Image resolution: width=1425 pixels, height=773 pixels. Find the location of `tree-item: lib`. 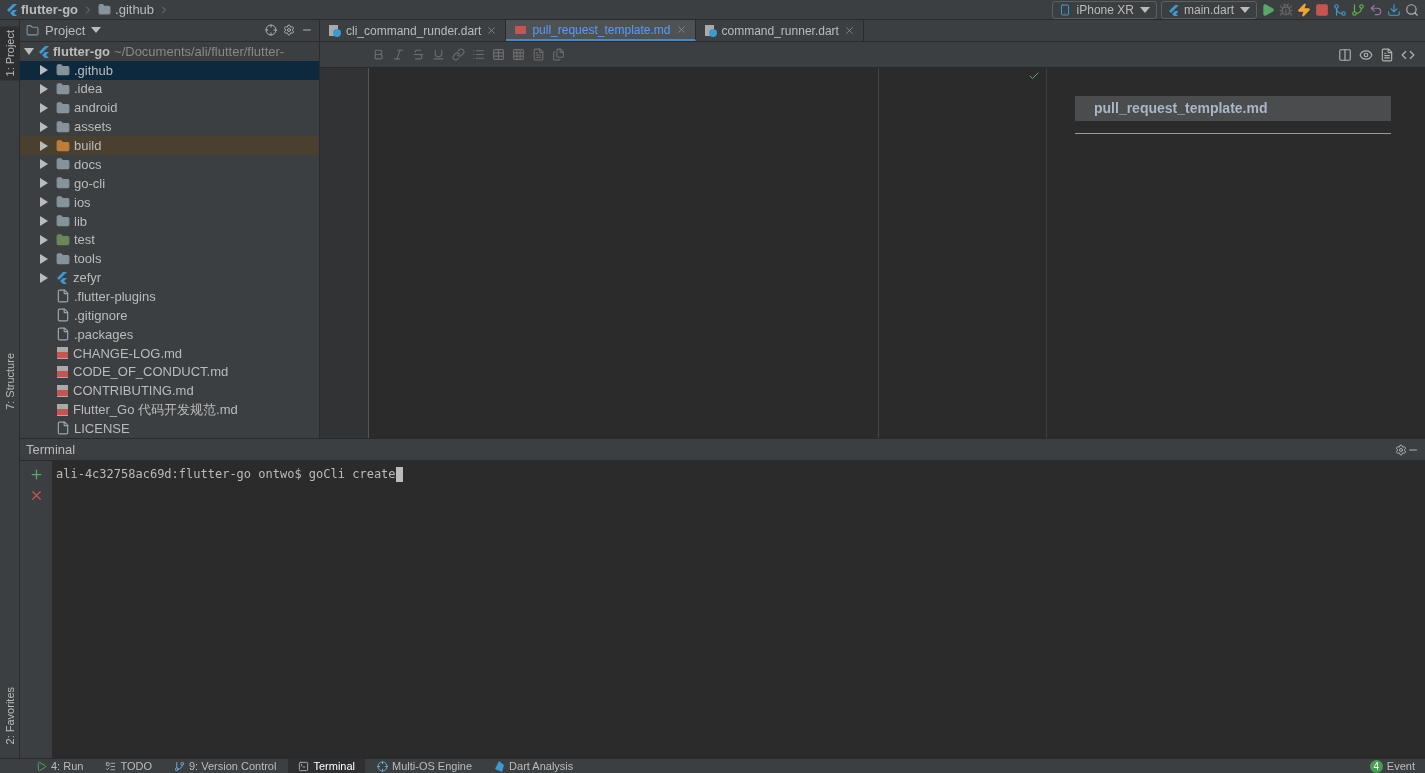

tree-item: lib is located at coordinates (80, 221).